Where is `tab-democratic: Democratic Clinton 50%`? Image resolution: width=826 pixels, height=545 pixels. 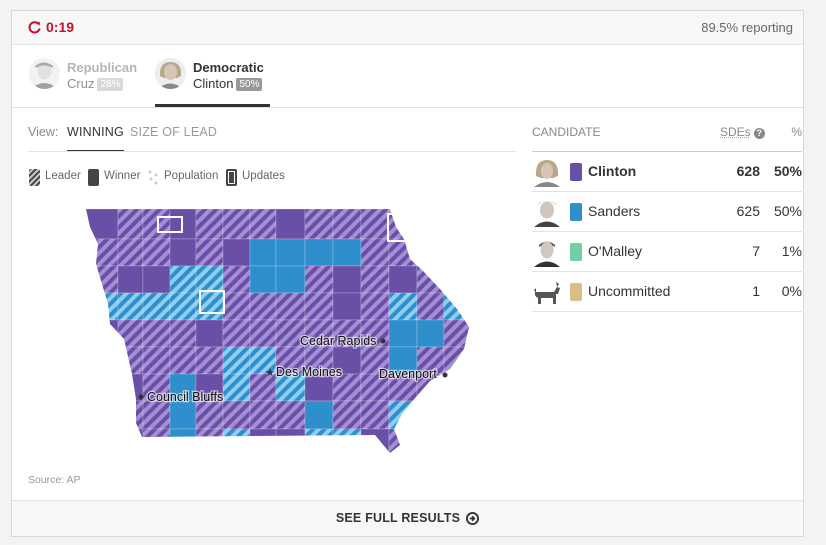
tab-democratic: Democratic Clinton 50% is located at coordinates (212, 82).